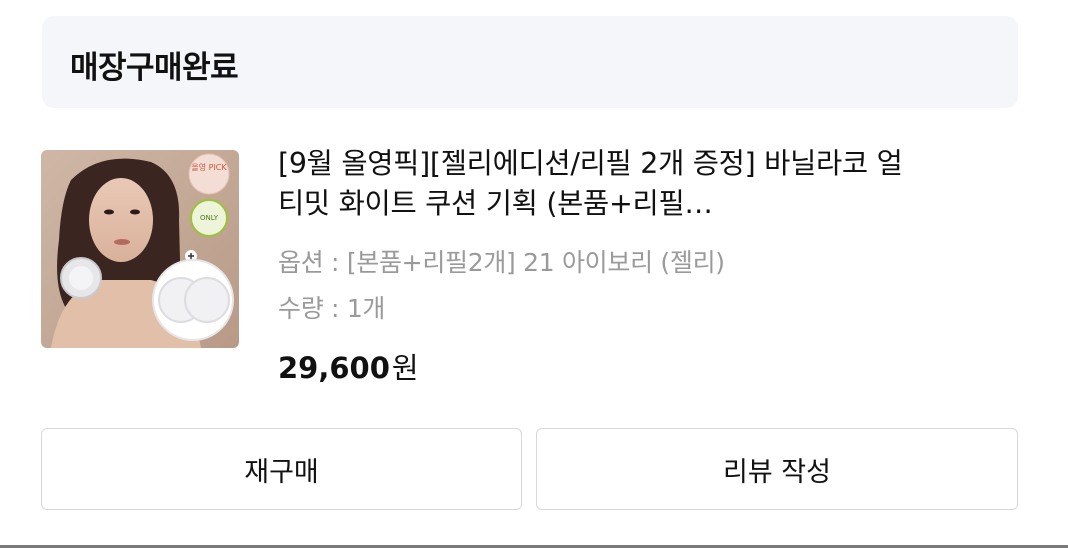 Image resolution: width=1068 pixels, height=548 pixels. I want to click on order-status-label: 매장구매완료, so click(154, 68).